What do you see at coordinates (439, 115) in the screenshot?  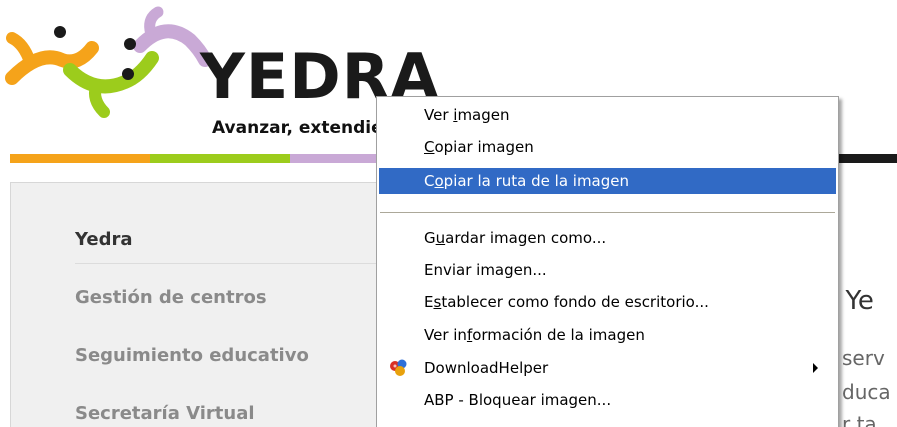 I see `ctx-label: Ver` at bounding box center [439, 115].